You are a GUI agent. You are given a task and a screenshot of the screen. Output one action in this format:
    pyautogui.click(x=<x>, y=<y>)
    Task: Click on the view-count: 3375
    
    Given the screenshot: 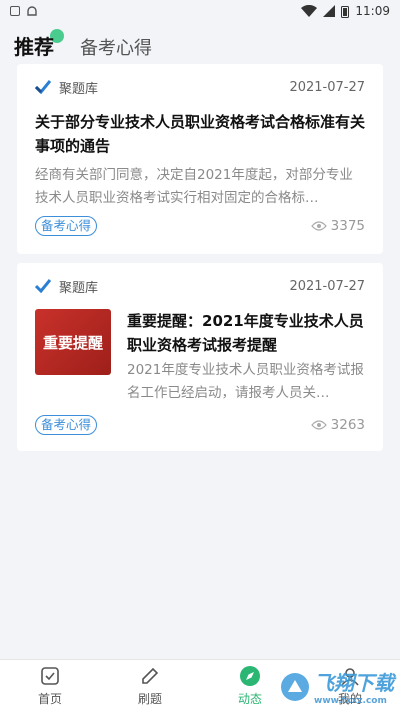 What is the action you would take?
    pyautogui.click(x=337, y=226)
    